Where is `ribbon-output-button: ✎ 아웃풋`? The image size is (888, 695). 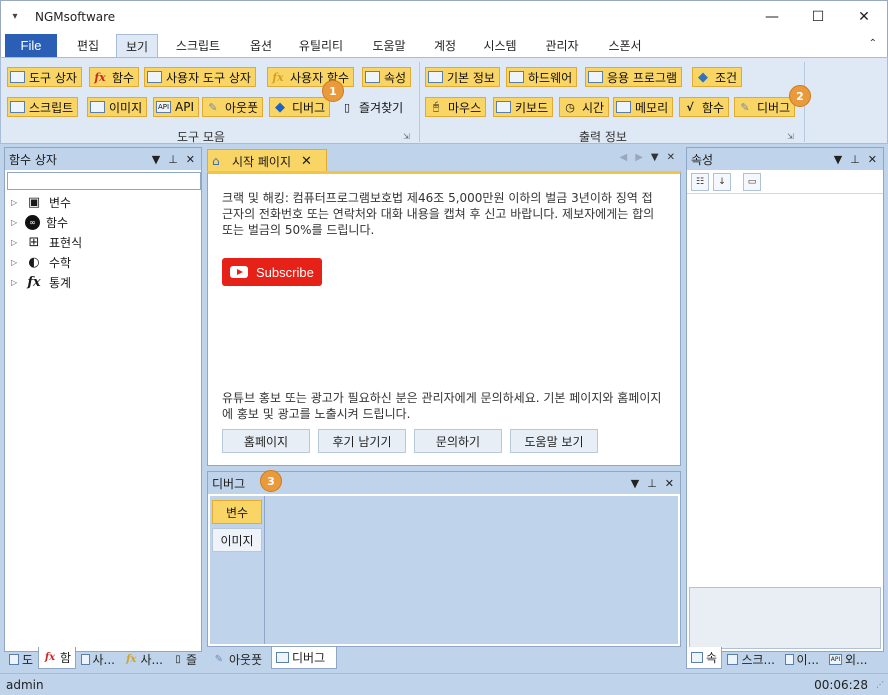 ribbon-output-button: ✎ 아웃풋 is located at coordinates (233, 107).